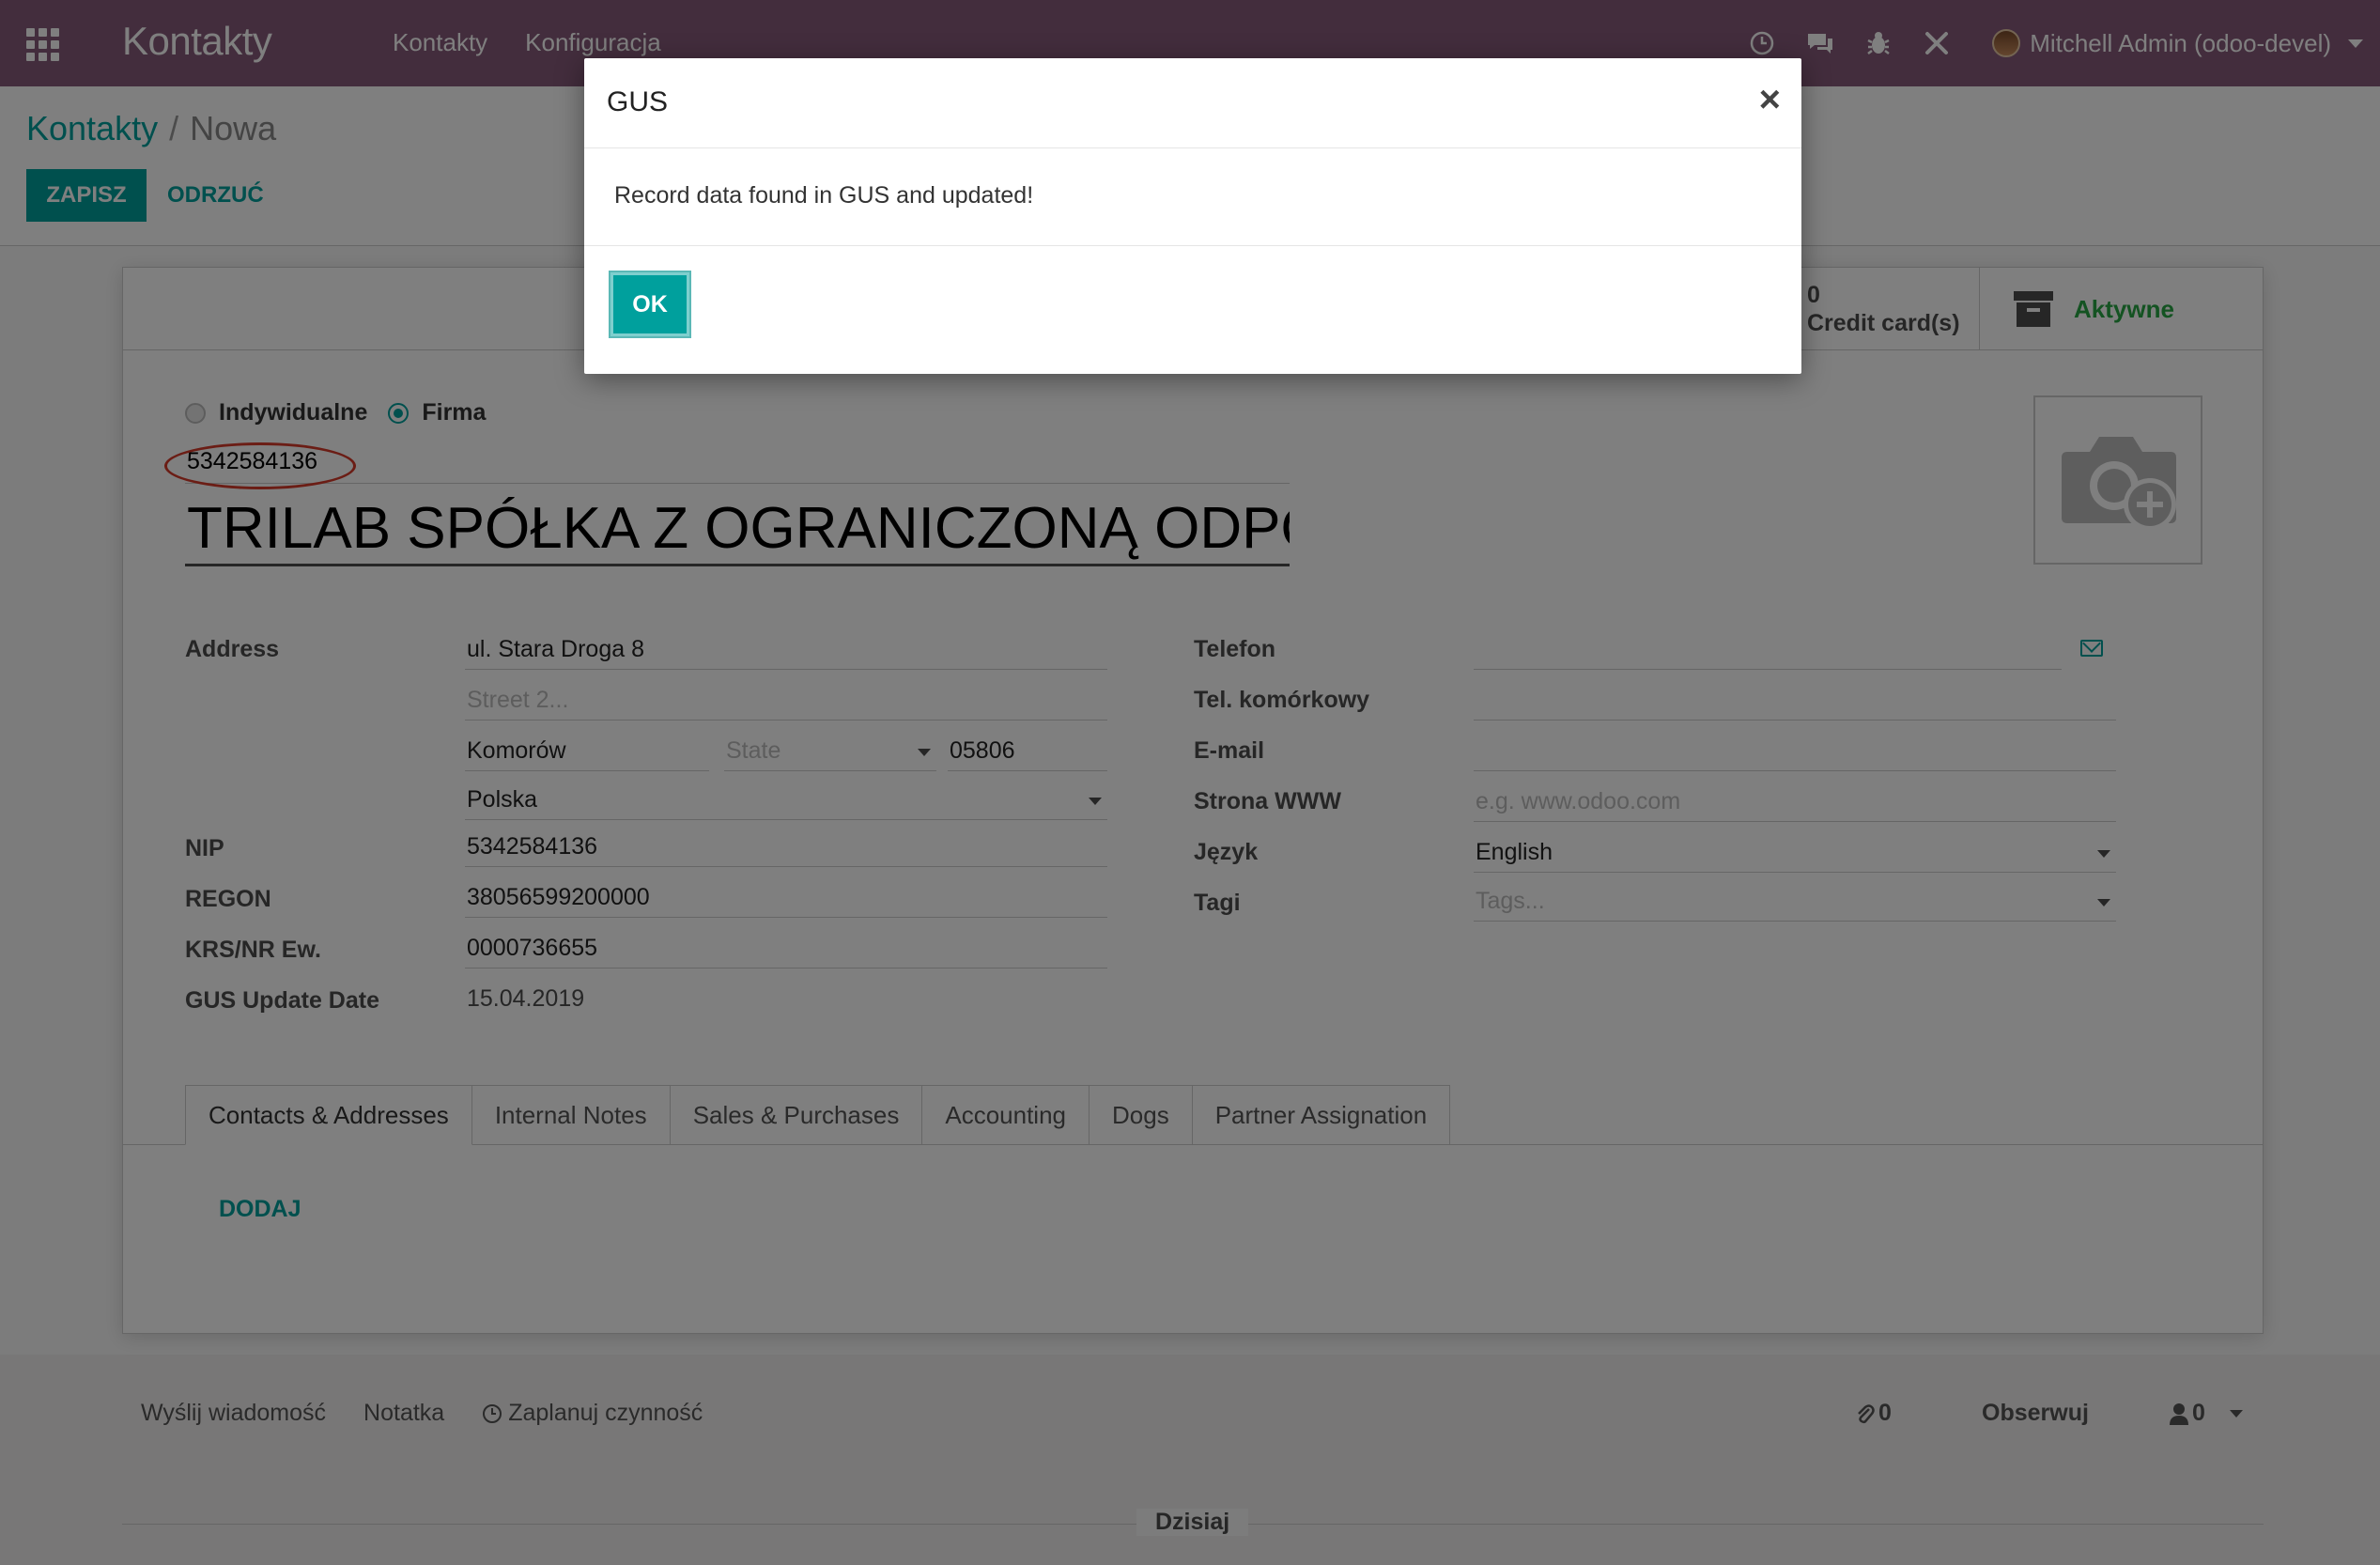 Image resolution: width=2380 pixels, height=1565 pixels. I want to click on dialog-header: GUS ×, so click(1193, 103).